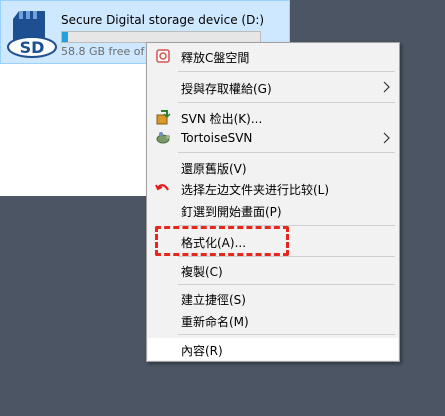 This screenshot has height=416, width=445. What do you see at coordinates (273, 56) in the screenshot?
I see `menu-item-release-space: 釋放C盤空間` at bounding box center [273, 56].